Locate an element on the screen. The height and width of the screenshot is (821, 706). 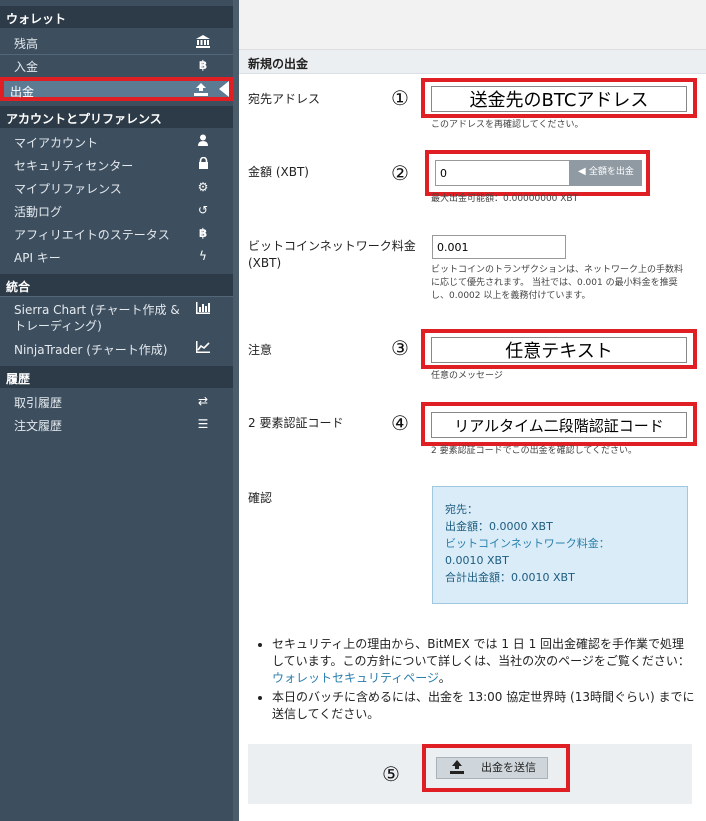
gear-icon: ⚙ is located at coordinates (203, 187).